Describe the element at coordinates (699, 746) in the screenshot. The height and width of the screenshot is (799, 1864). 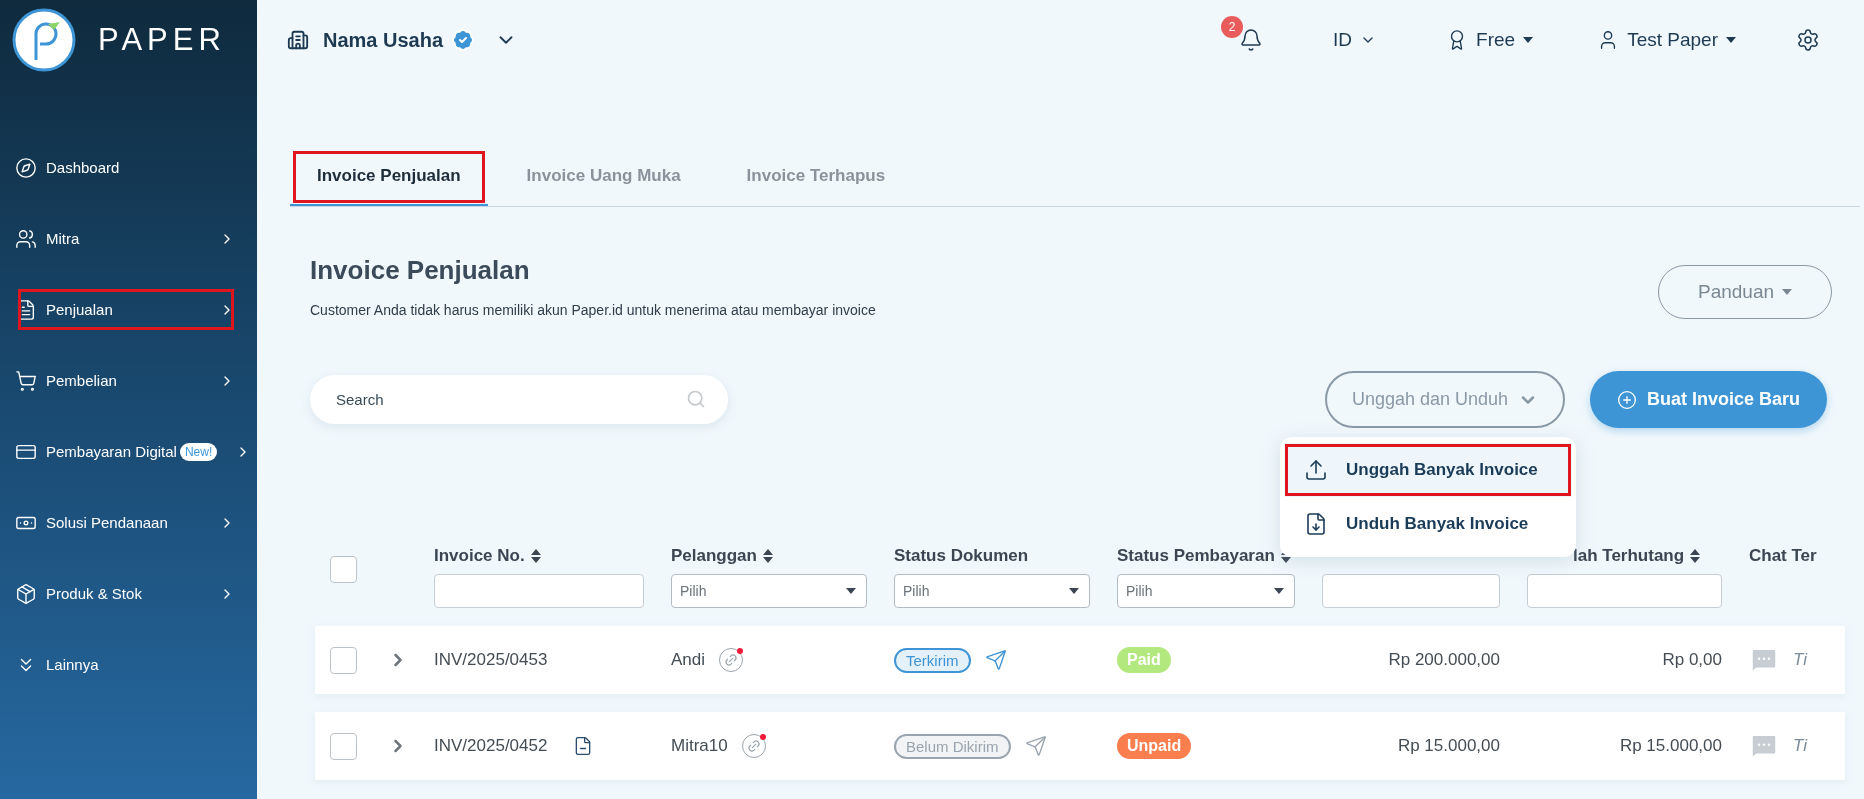
I see `customer-name: Mitra10` at that location.